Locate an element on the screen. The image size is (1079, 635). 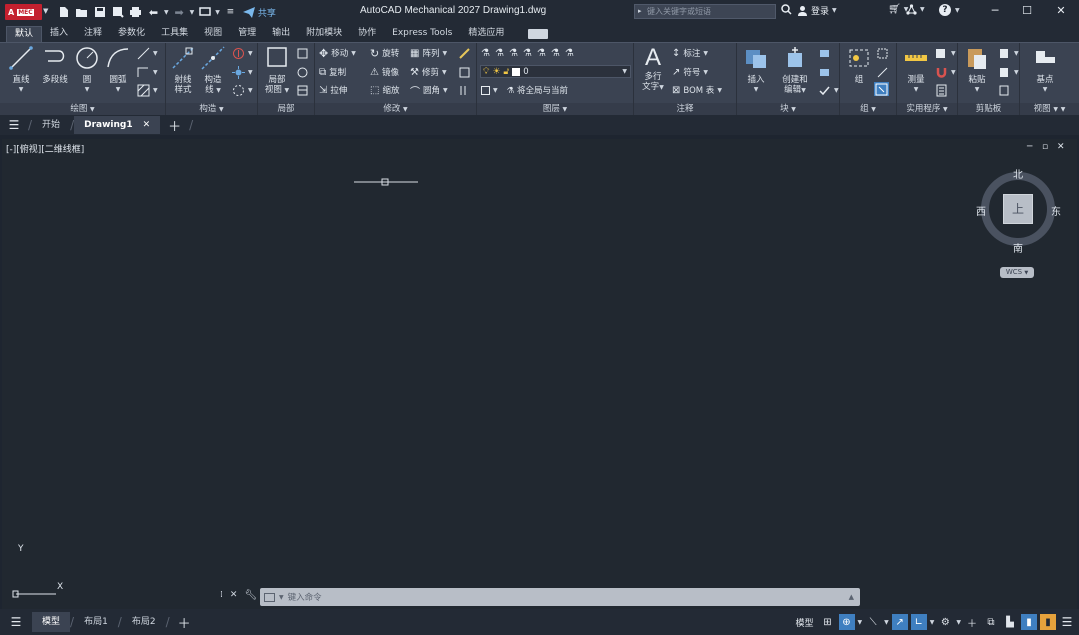
snap-dropdown-icon: ▼ is located at coordinates (860, 622).